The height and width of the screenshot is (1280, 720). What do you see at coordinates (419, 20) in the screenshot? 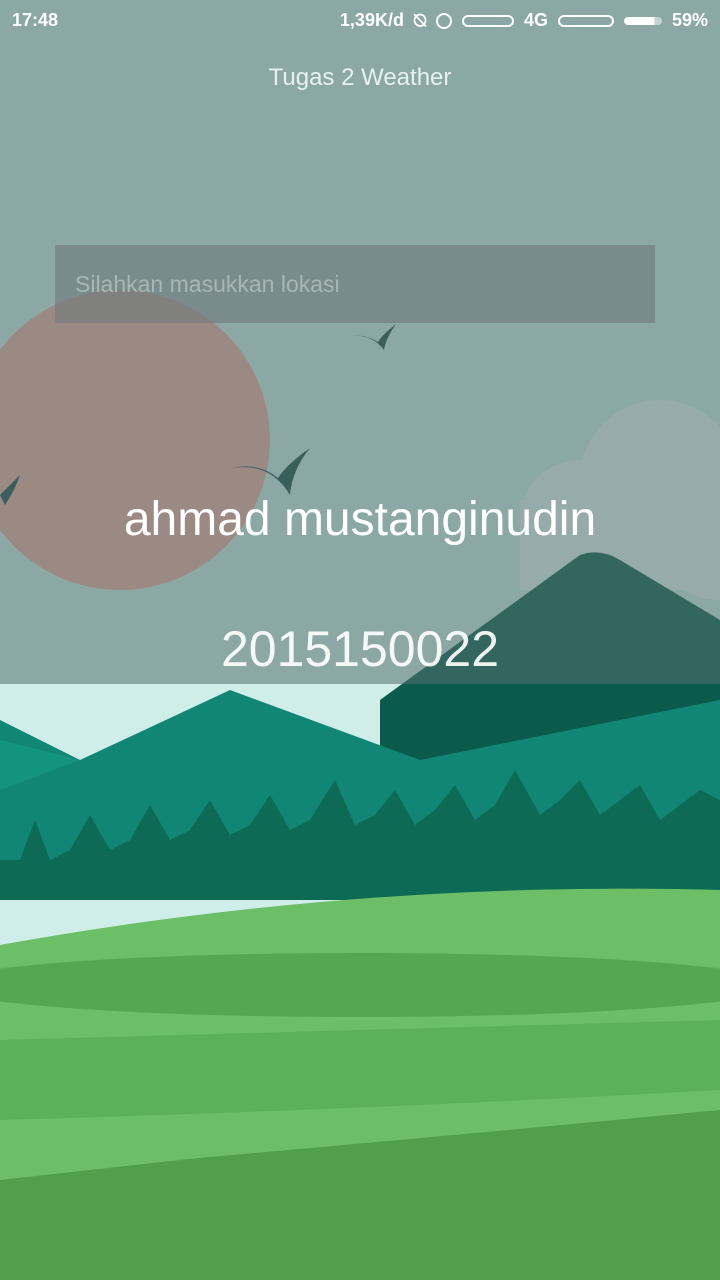
I see `mute-icon: ⍉` at bounding box center [419, 20].